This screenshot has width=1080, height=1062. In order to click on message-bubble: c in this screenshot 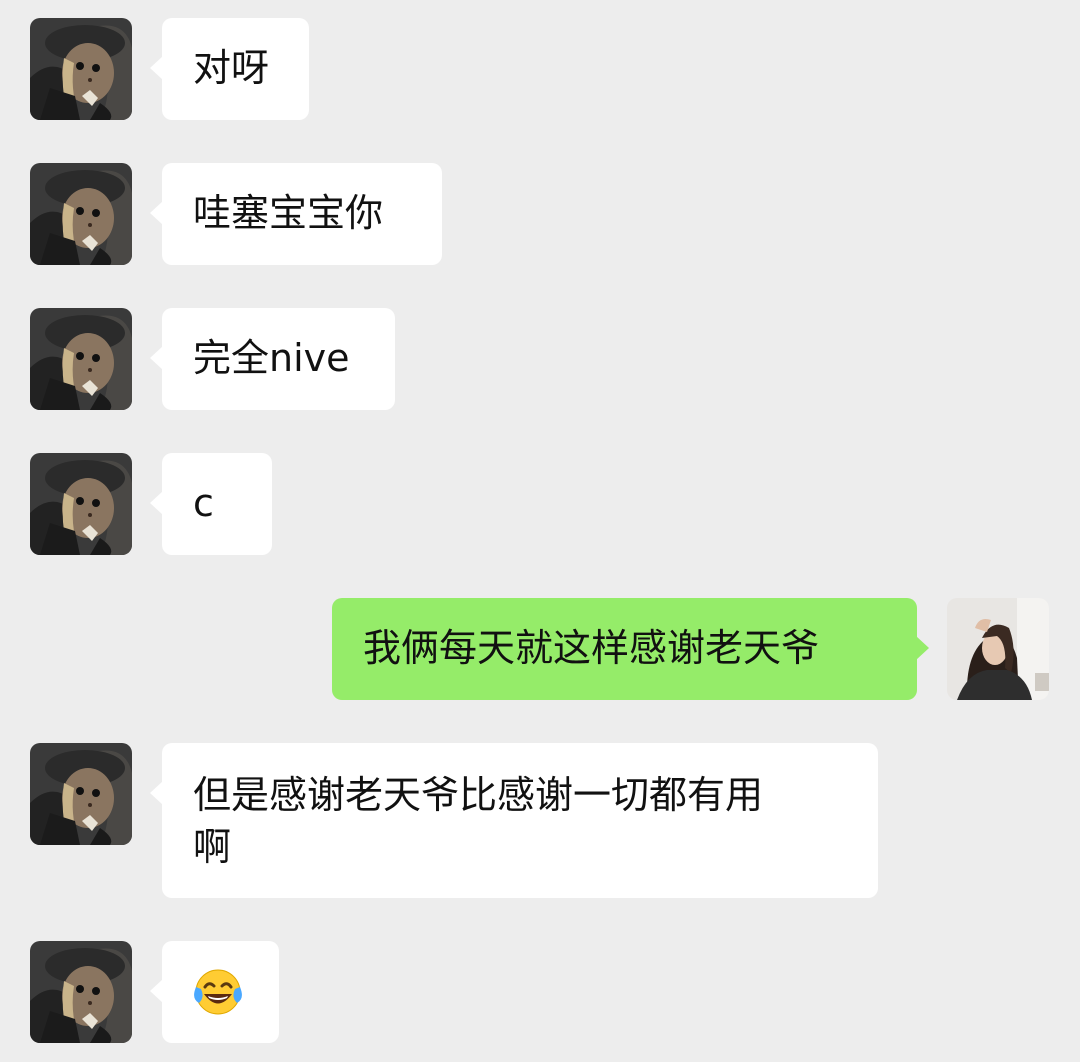, I will do `click(211, 504)`.